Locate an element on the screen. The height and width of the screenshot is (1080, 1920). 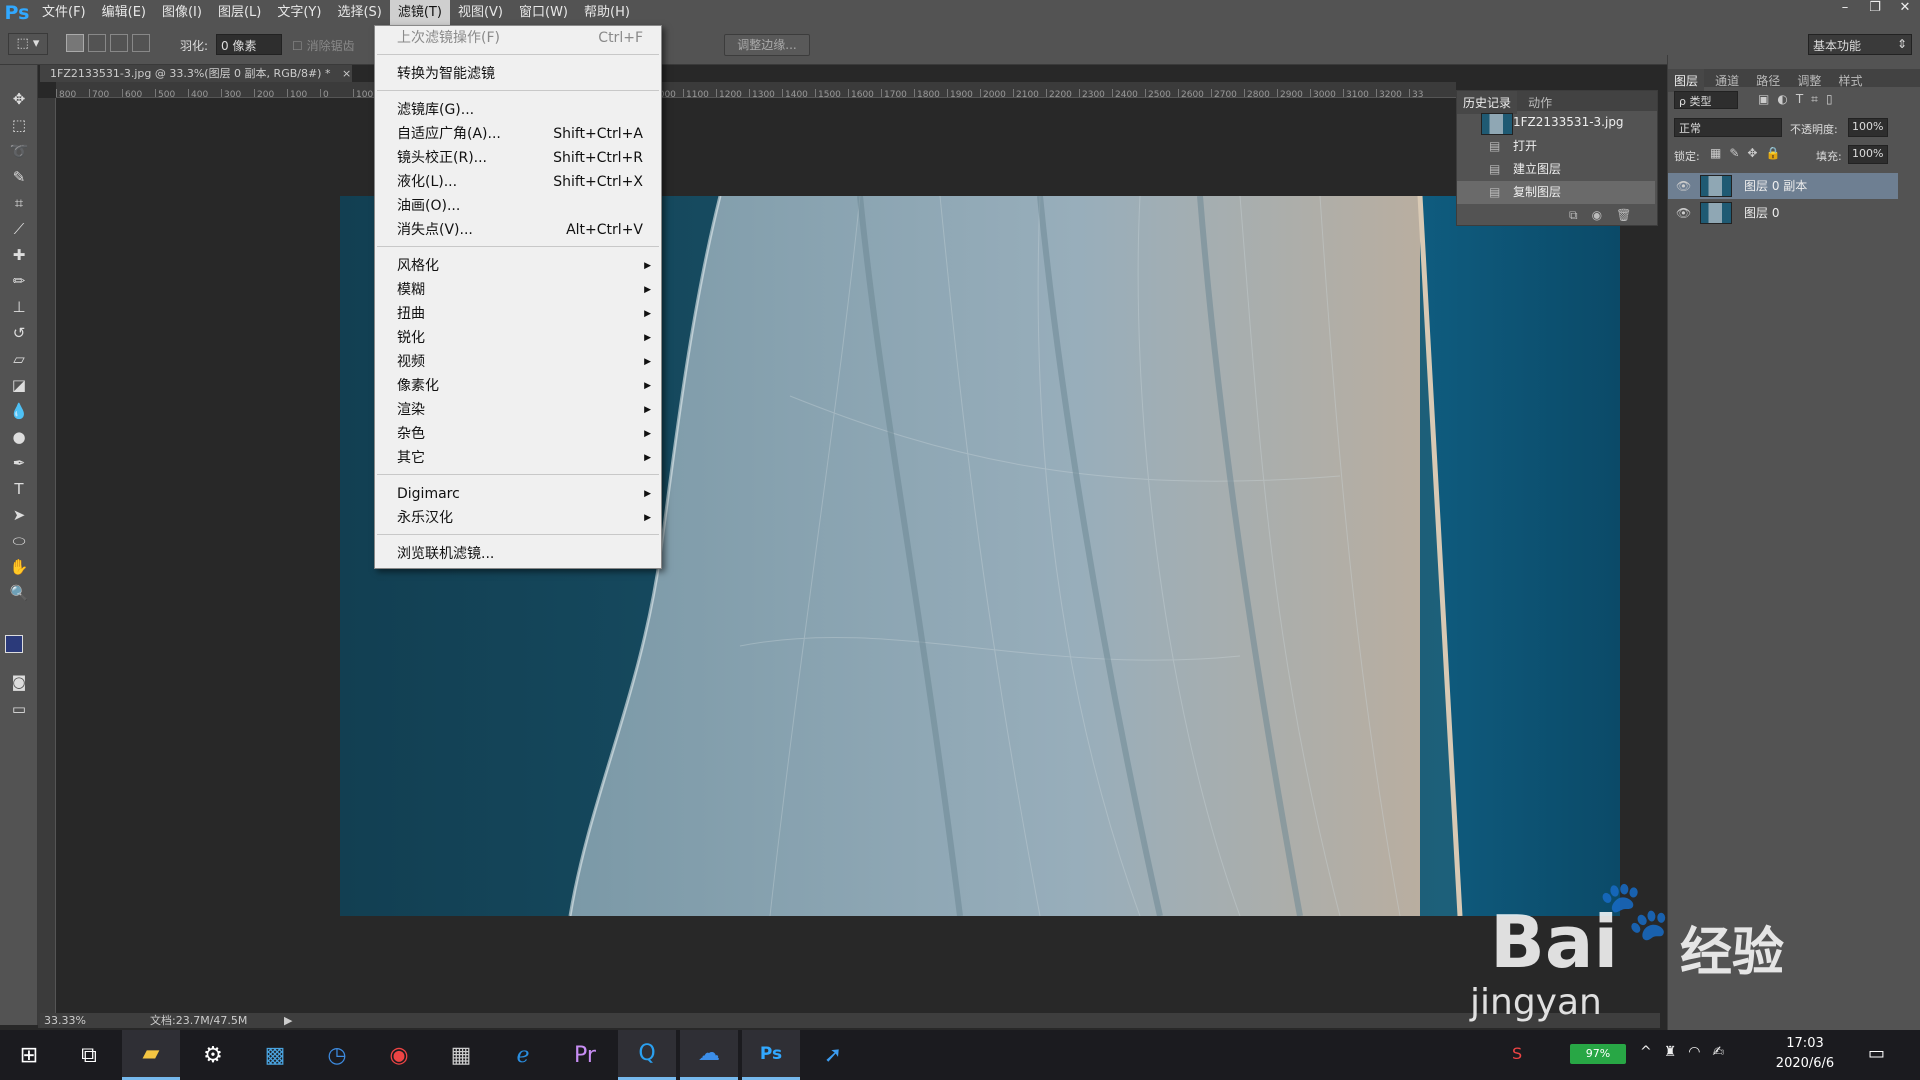
notification-icon: ▭ is located at coordinates (1876, 1053).